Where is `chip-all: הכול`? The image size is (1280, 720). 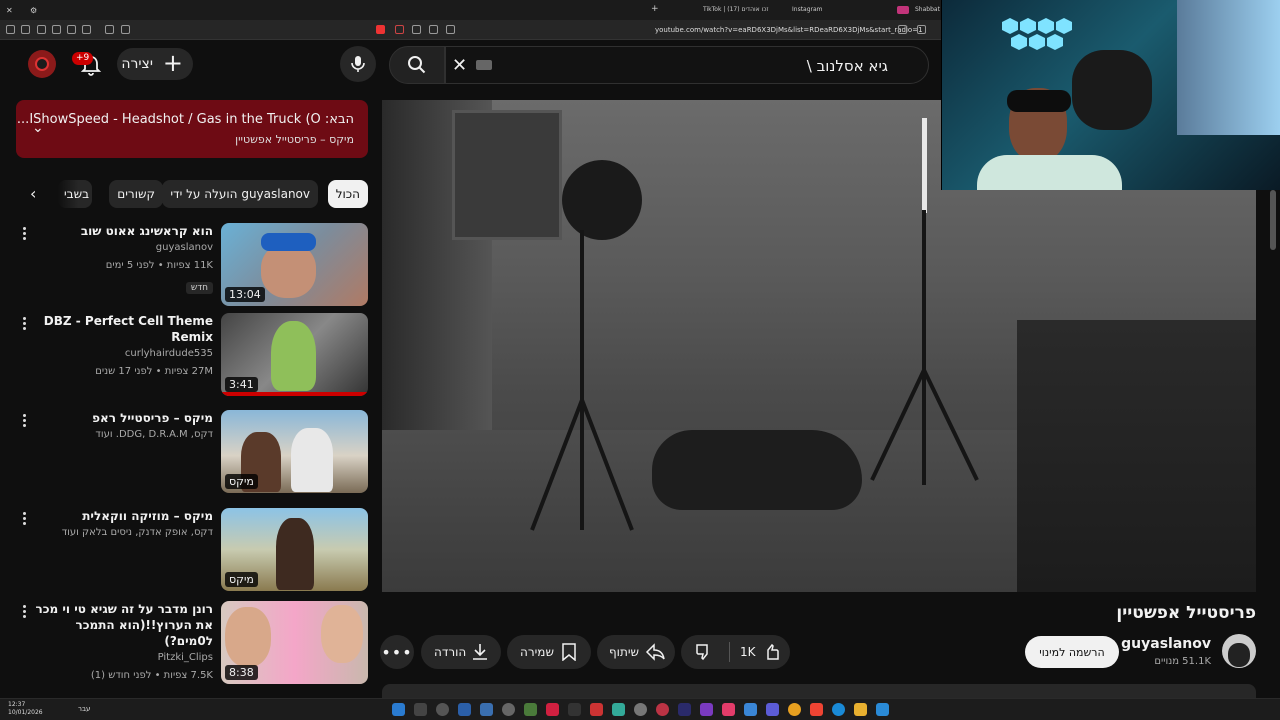
chip-all: הכול is located at coordinates (347, 194).